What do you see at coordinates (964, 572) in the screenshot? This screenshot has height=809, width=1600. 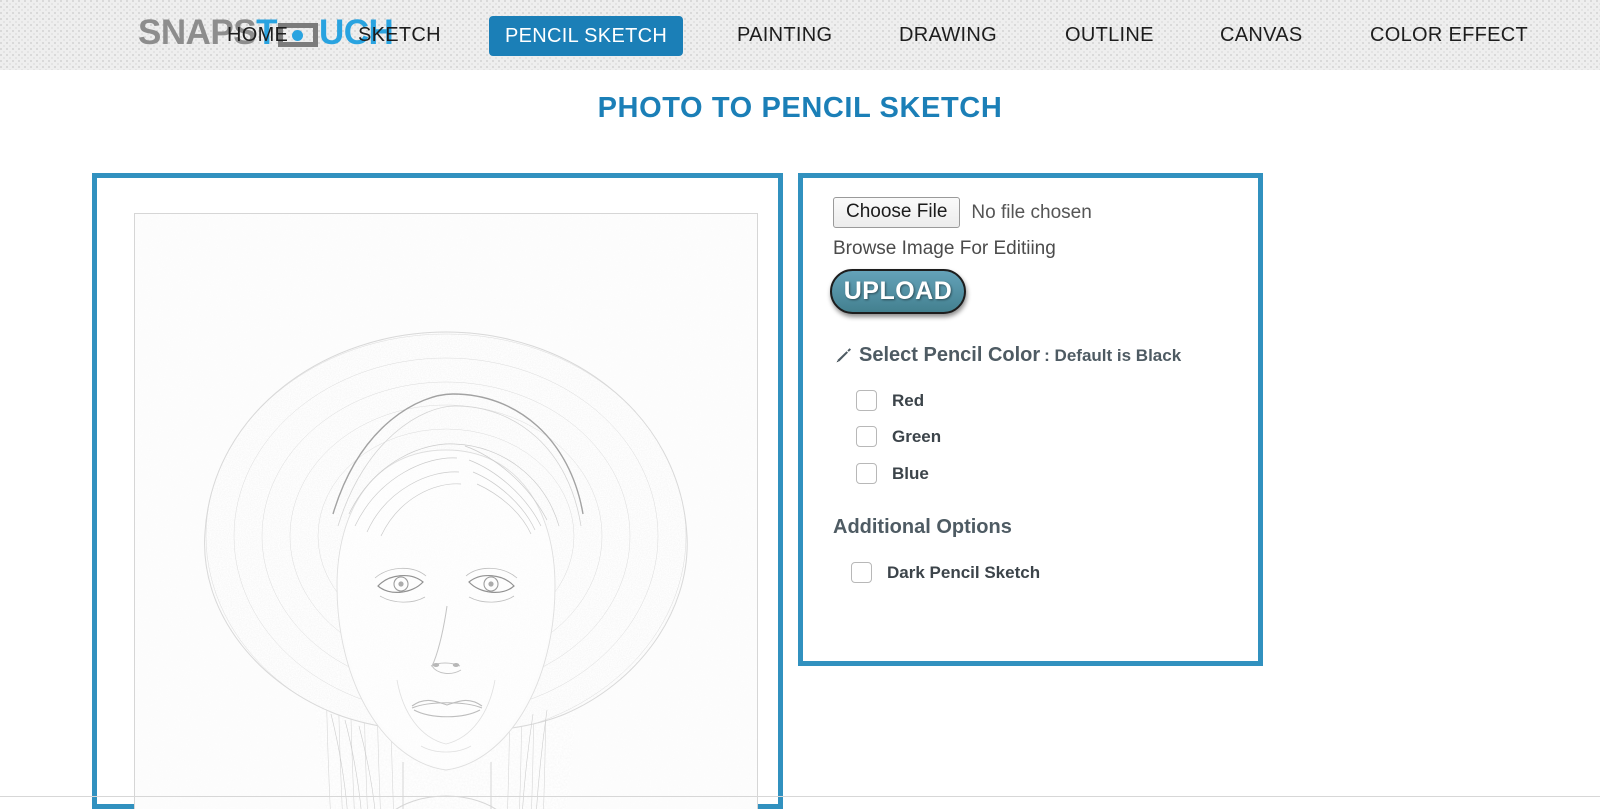 I see `additional-option-dark-pencil-sketch-label: Dark Pencil Sketch` at bounding box center [964, 572].